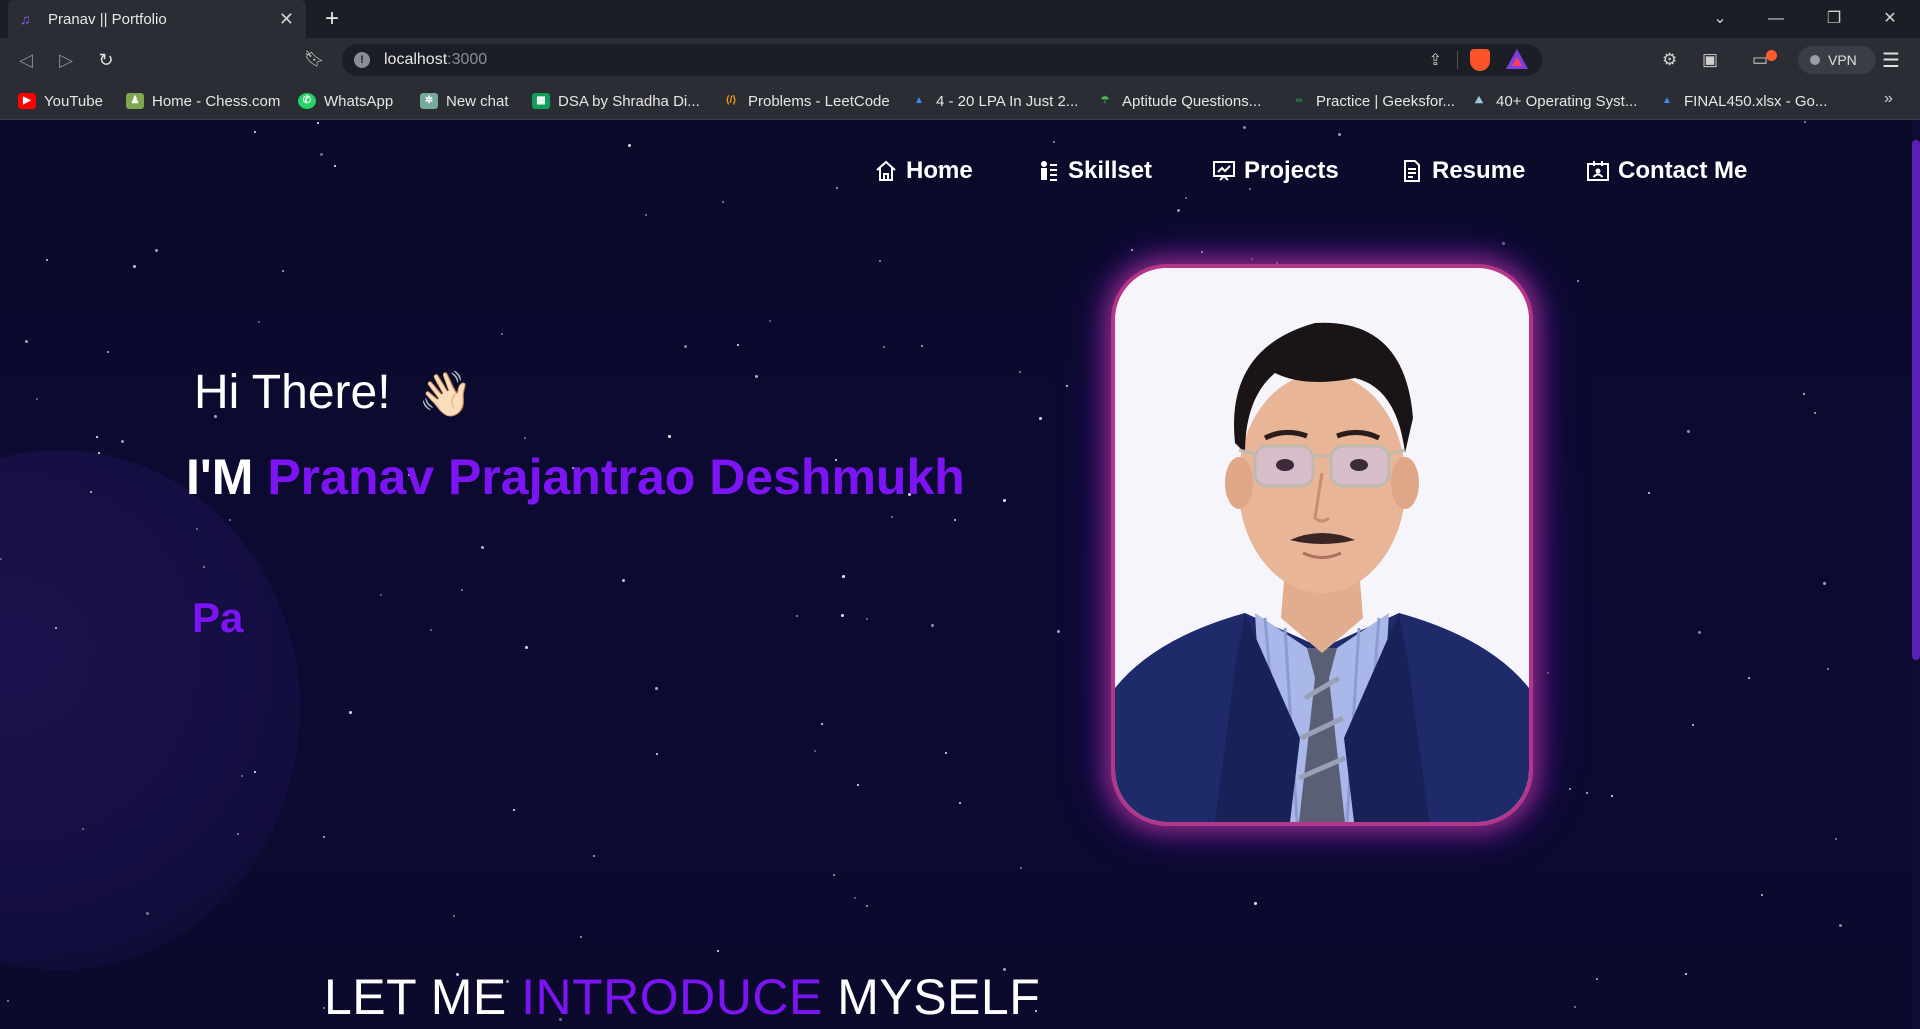  What do you see at coordinates (731, 101) in the screenshot?
I see `leetcode-icon: ⟨/⟩` at bounding box center [731, 101].